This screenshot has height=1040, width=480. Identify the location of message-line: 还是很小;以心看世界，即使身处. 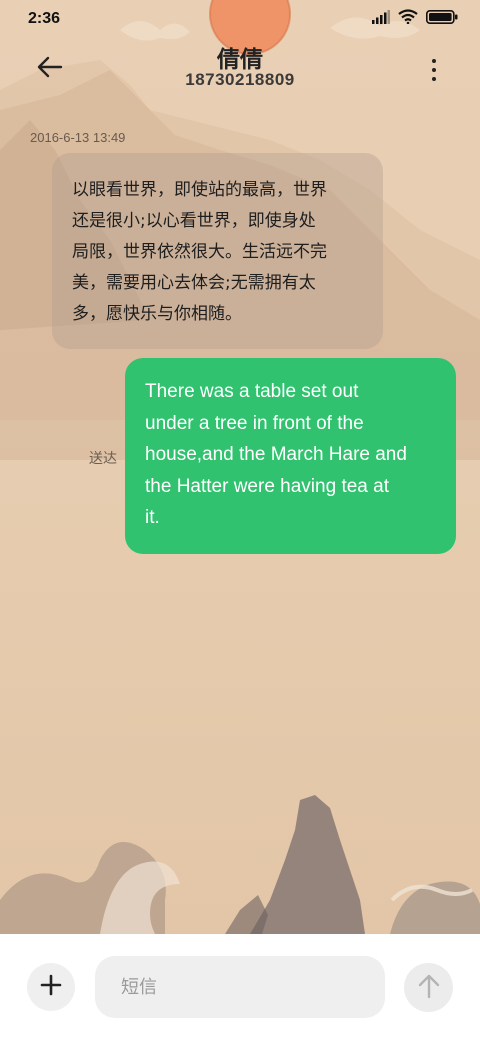
(194, 221).